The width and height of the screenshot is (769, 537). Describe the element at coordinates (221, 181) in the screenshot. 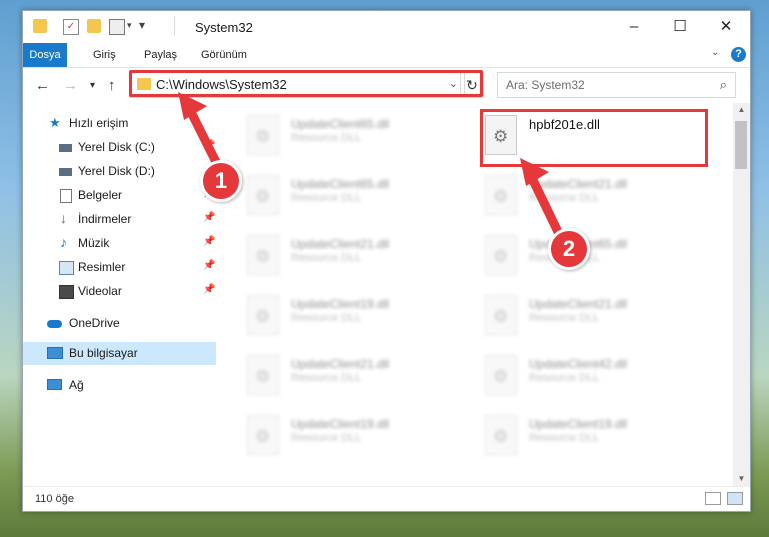

I see `step-badge-1: 1` at that location.